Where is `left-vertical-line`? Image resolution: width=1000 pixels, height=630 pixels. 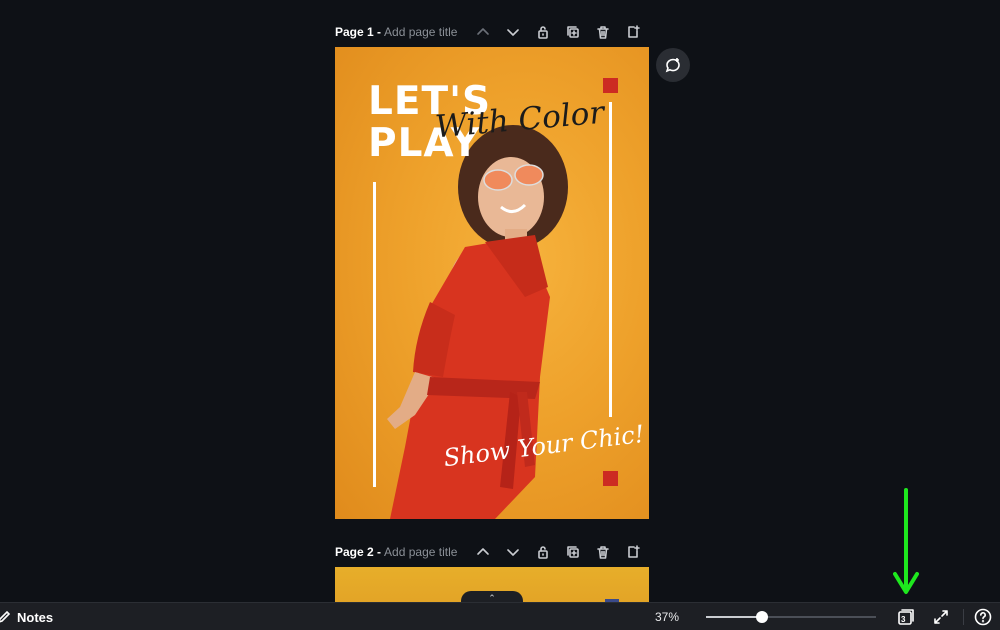
left-vertical-line is located at coordinates (374, 334).